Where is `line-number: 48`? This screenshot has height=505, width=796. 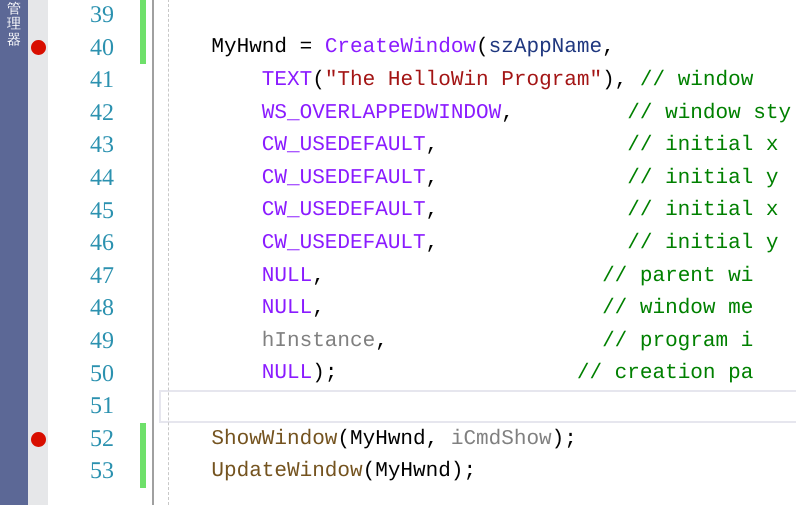 line-number: 48 is located at coordinates (101, 309).